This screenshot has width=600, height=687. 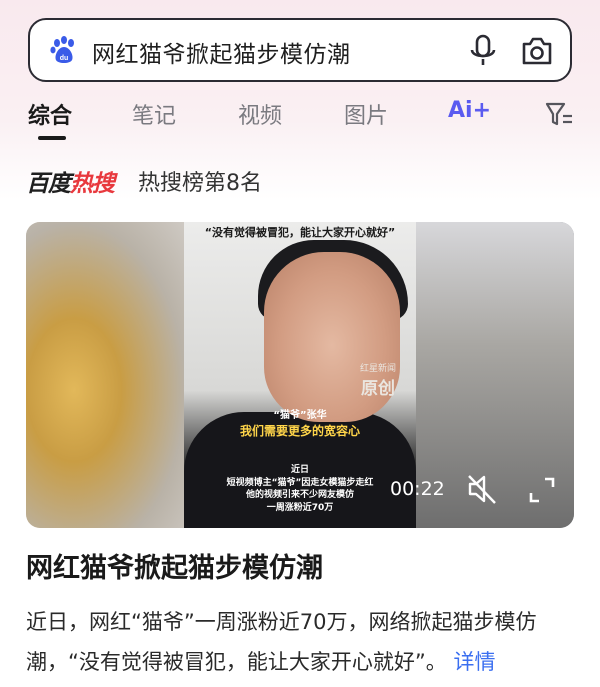 I want to click on article-title: 网红猫爷掀起猫步模仿潮, so click(x=174, y=565).